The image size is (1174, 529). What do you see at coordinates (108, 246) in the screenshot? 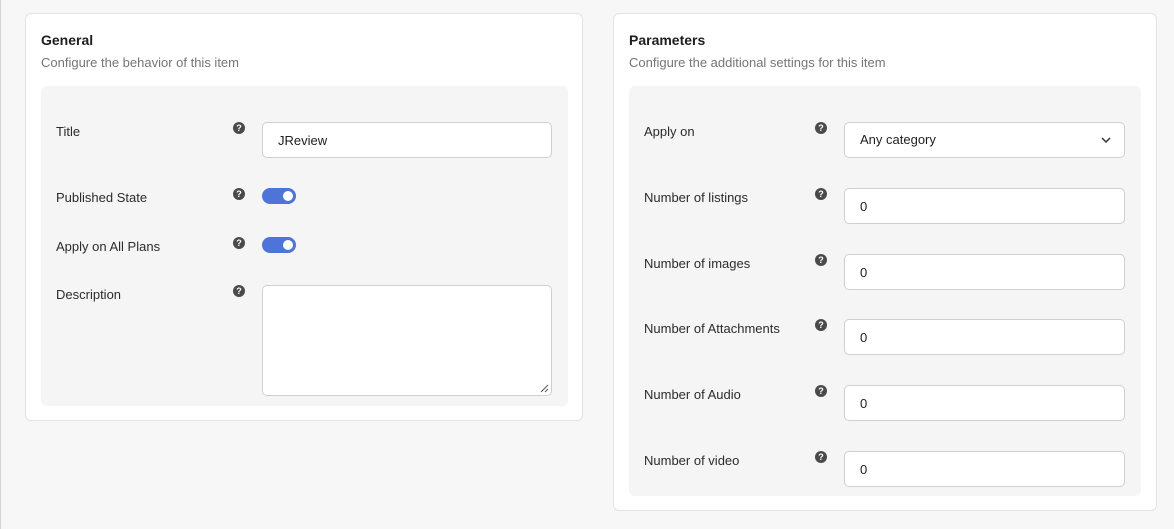
I see `apply-all-plans-label: Apply on All Plans` at bounding box center [108, 246].